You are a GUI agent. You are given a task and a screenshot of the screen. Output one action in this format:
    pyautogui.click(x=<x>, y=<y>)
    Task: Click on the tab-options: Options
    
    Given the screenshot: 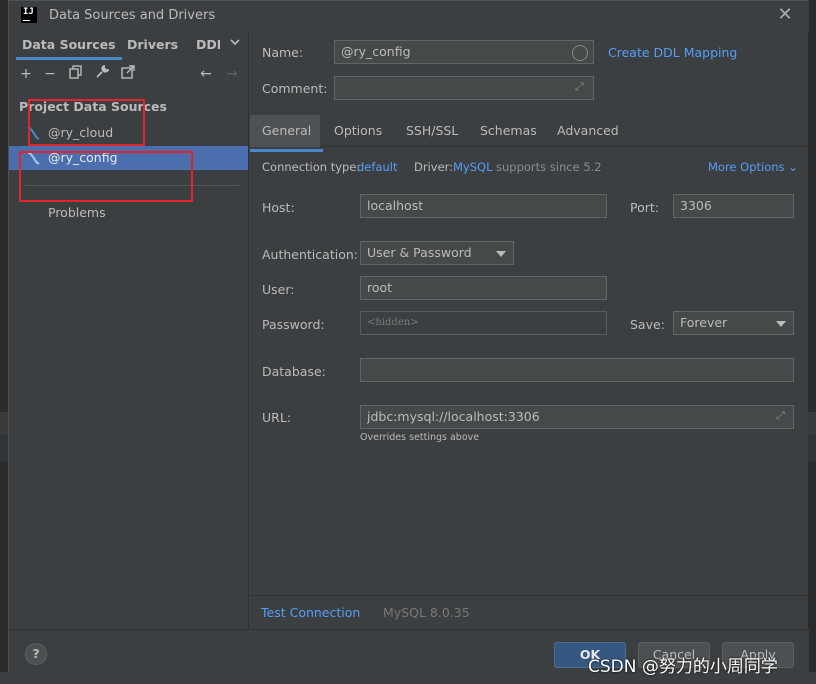 What is the action you would take?
    pyautogui.click(x=358, y=130)
    